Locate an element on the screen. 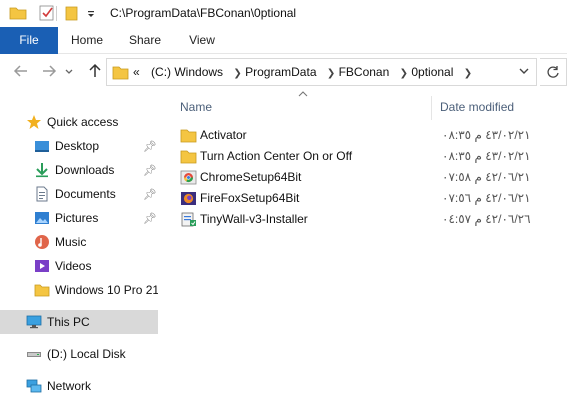 Image resolution: width=567 pixels, height=402 pixels. file-name: FireFoxSetup64Bit is located at coordinates (250, 198).